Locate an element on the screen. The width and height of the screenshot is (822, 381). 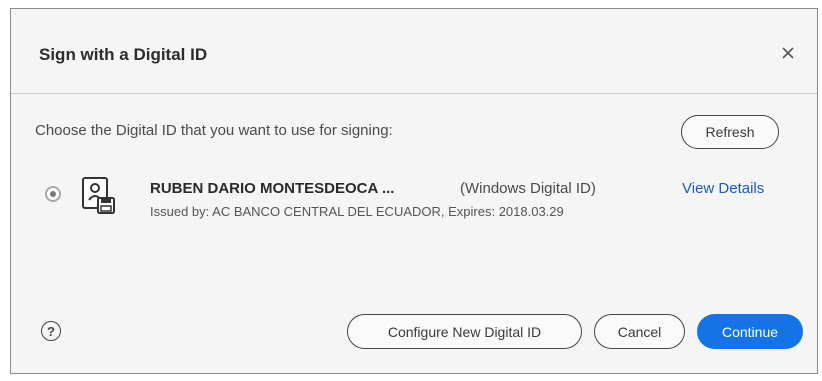
configure-new-digital-id-button: Configure New Digital ID is located at coordinates (464, 331).